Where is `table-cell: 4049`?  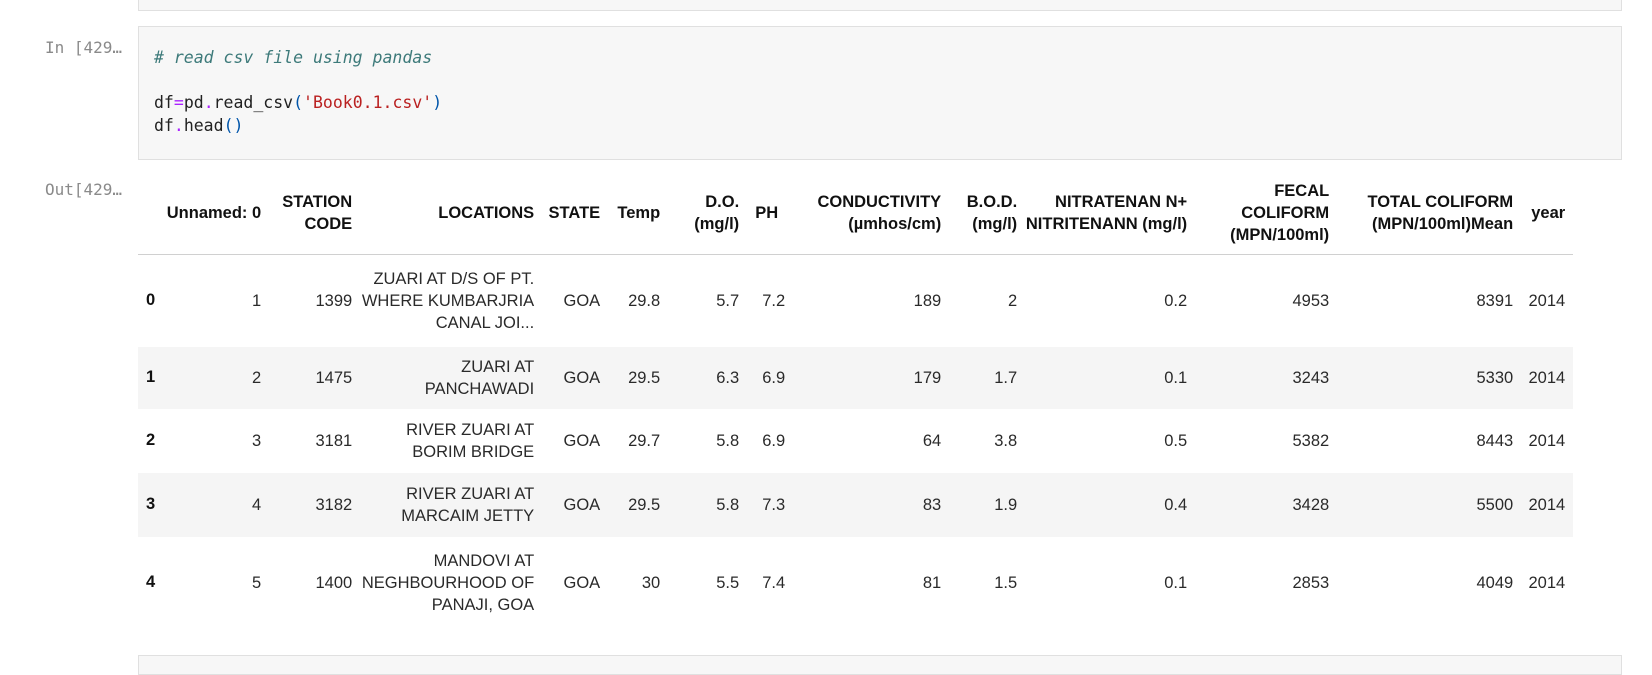
table-cell: 4049 is located at coordinates (1495, 582).